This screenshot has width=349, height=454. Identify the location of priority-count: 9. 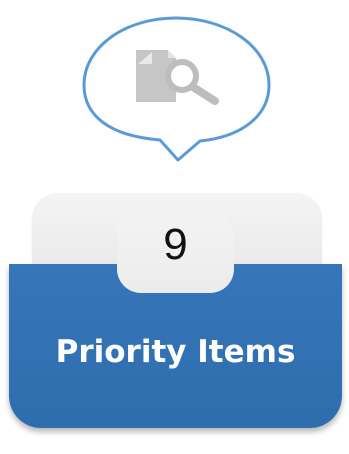
(175, 244).